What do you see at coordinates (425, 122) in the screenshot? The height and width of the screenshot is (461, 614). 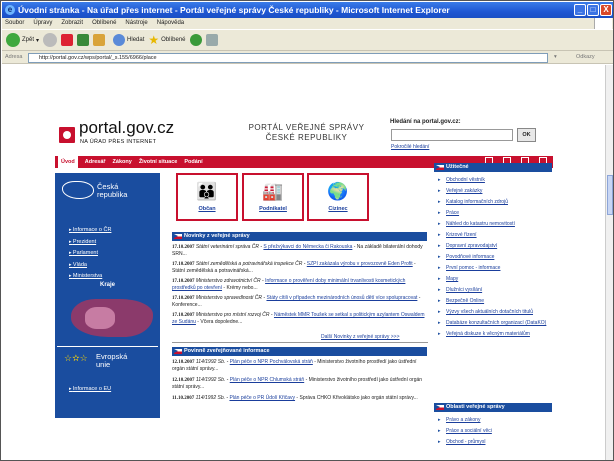 I see `site-search-label: Hledání na portal.gov.cz:` at bounding box center [425, 122].